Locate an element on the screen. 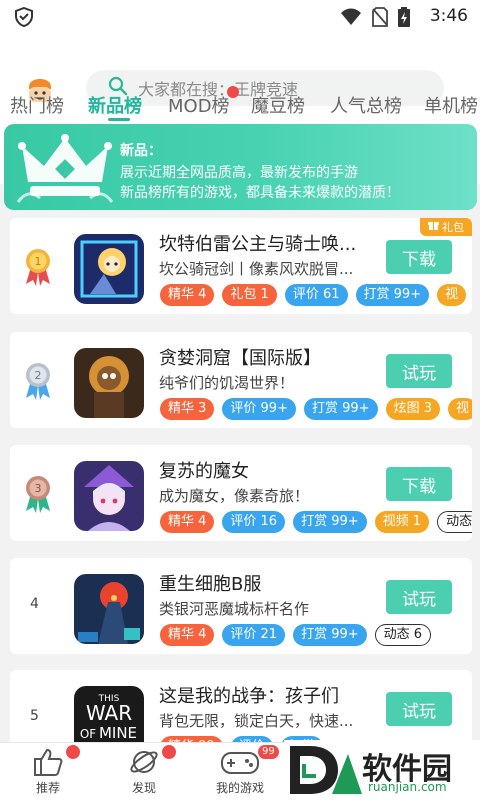 The image size is (480, 801). tag: 评价 61 is located at coordinates (316, 295).